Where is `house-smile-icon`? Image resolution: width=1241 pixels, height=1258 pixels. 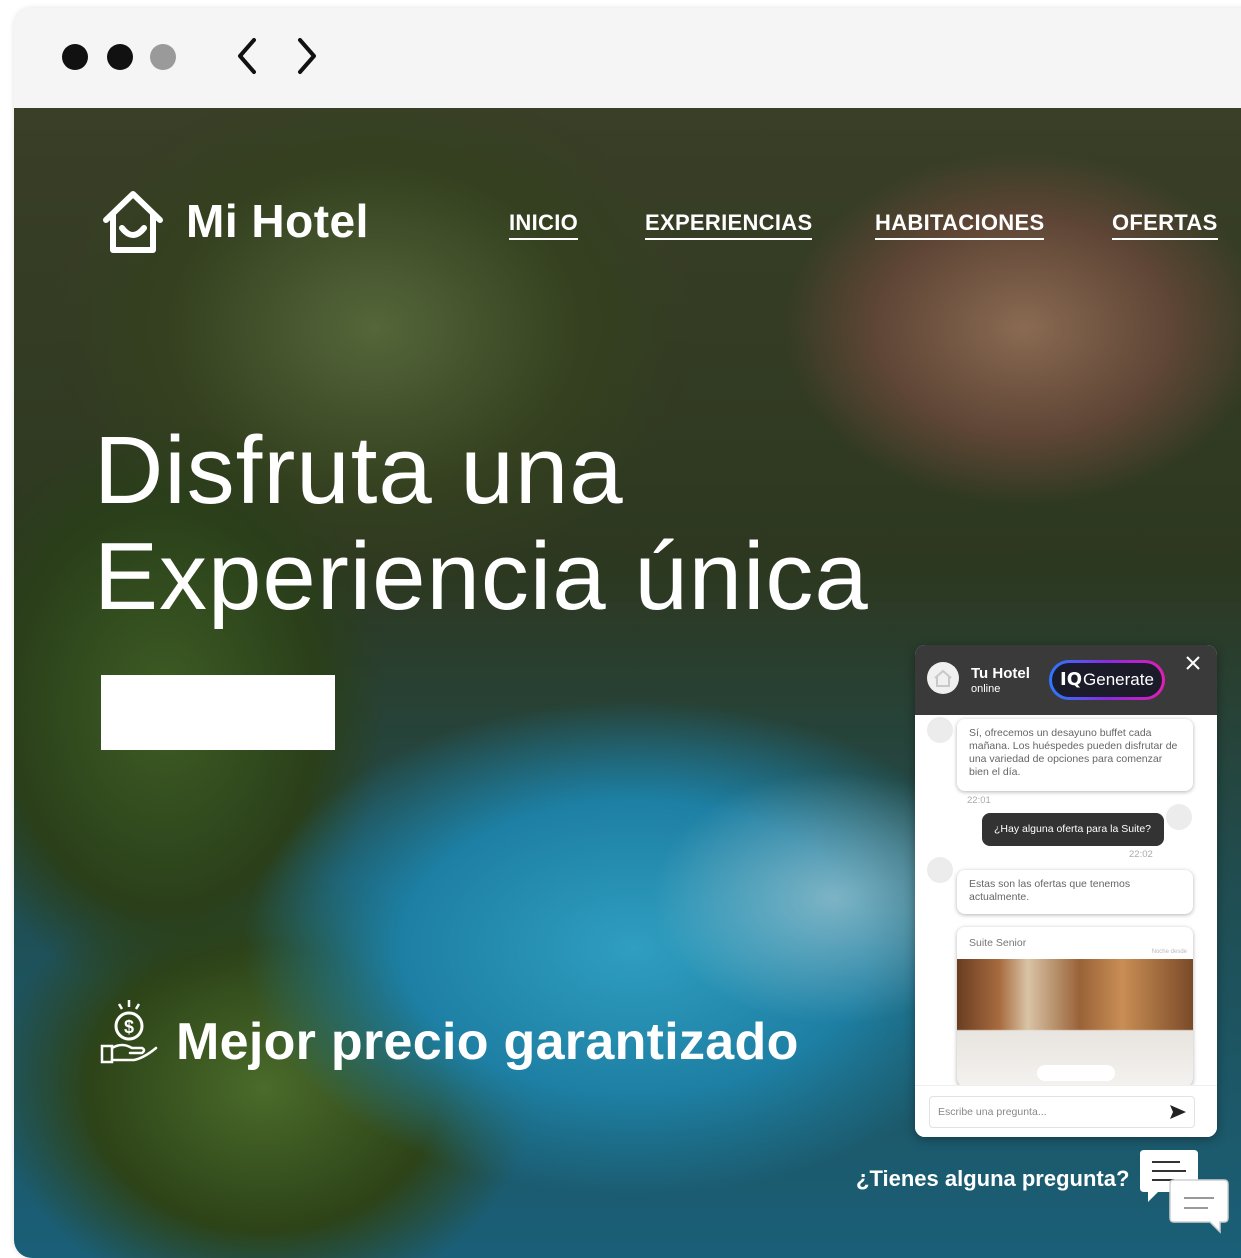
house-smile-icon is located at coordinates (133, 221).